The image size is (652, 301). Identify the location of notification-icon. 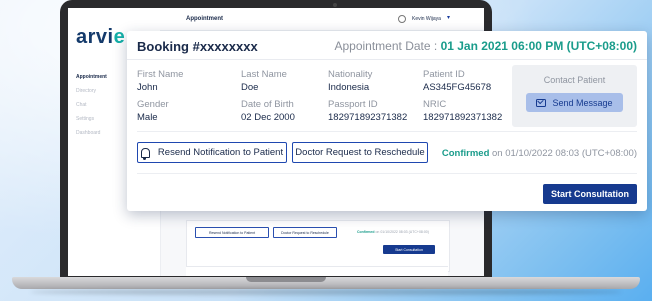
(402, 19).